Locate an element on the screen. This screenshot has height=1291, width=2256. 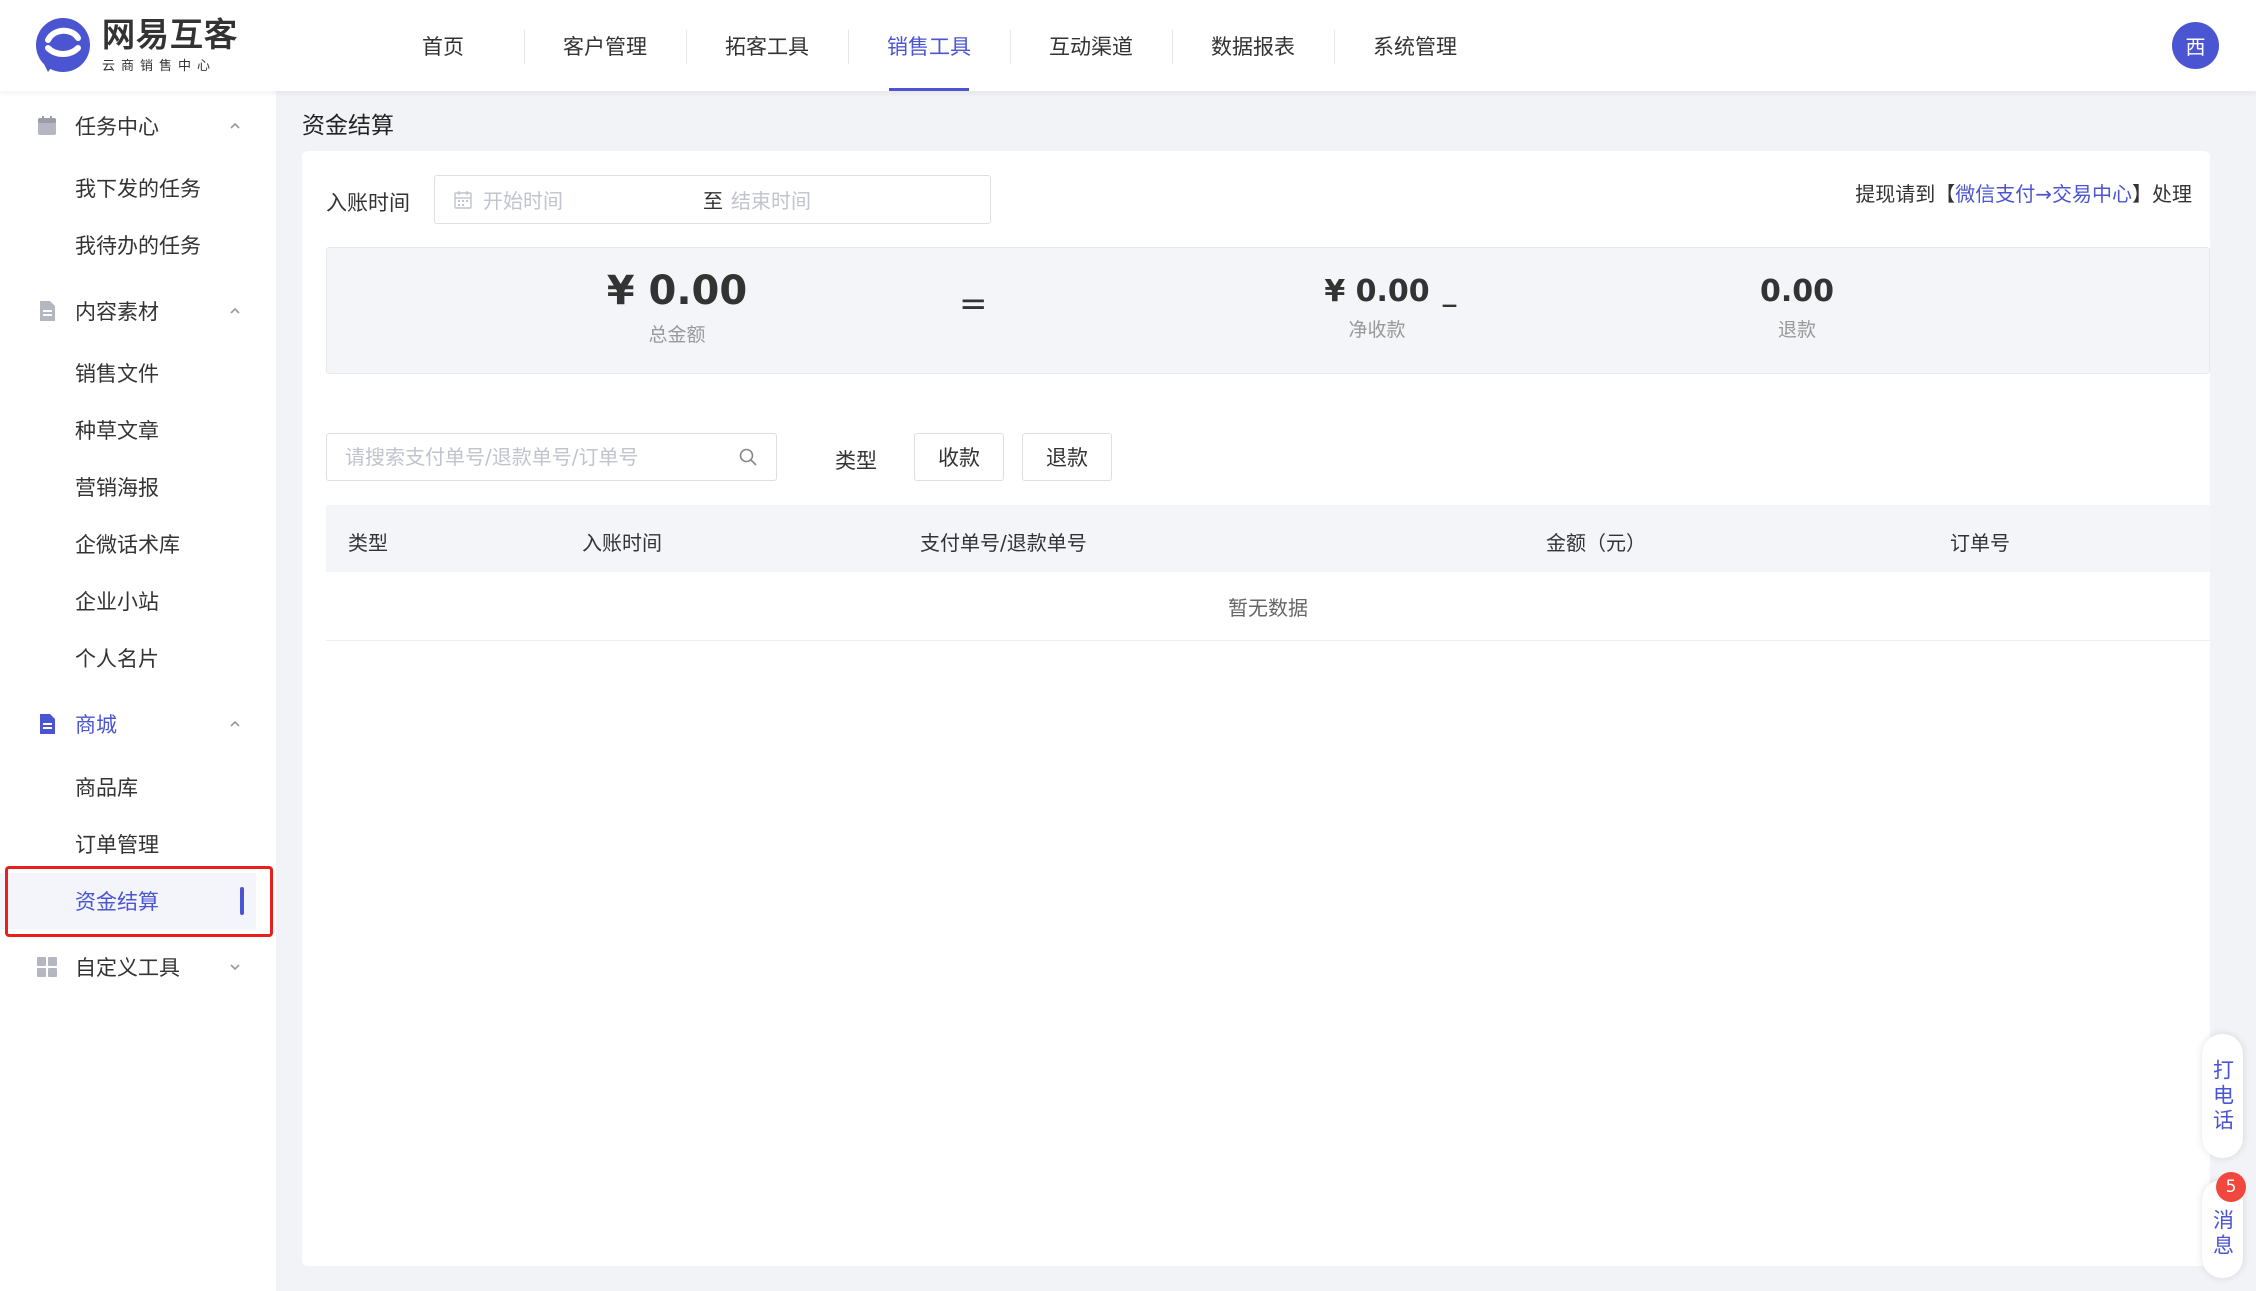
search-box is located at coordinates (551, 457).